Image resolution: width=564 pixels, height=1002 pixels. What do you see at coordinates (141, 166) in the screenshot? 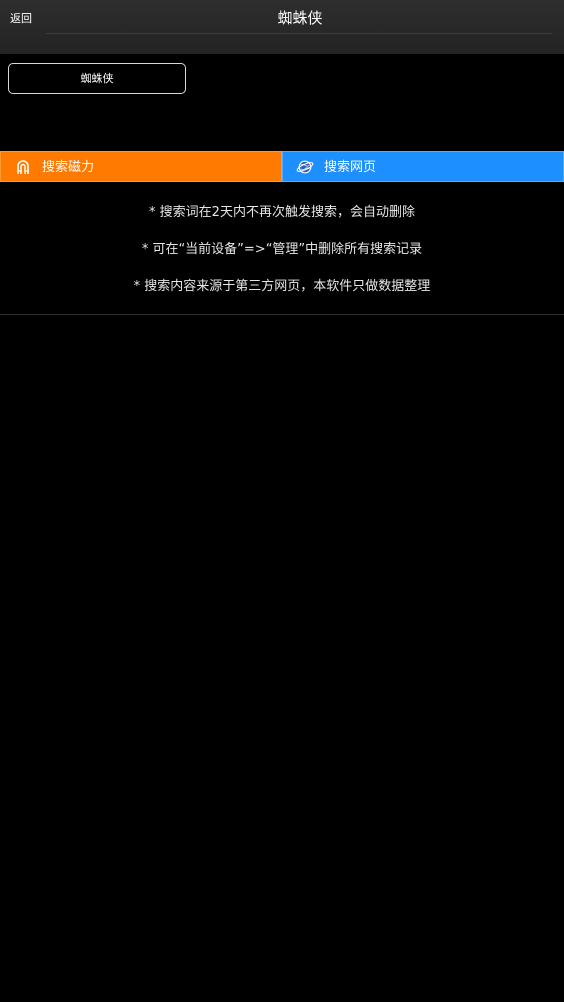
I see `tab-search-magnet: 搜索磁力` at bounding box center [141, 166].